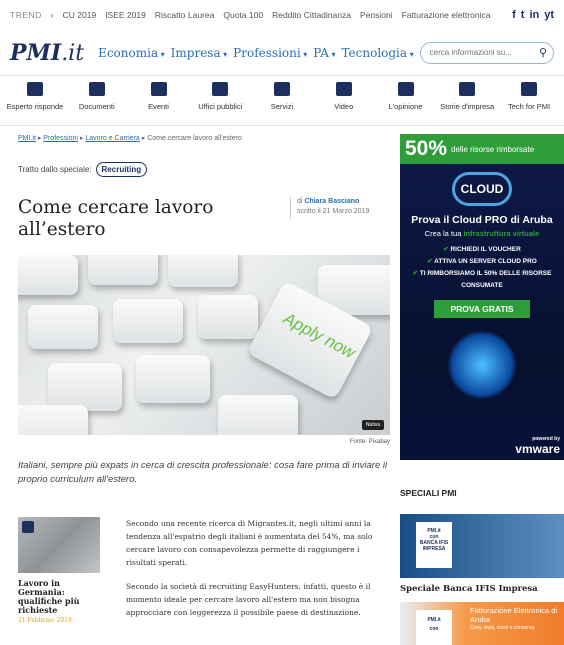  Describe the element at coordinates (479, 52) in the screenshot. I see `search-input` at that location.